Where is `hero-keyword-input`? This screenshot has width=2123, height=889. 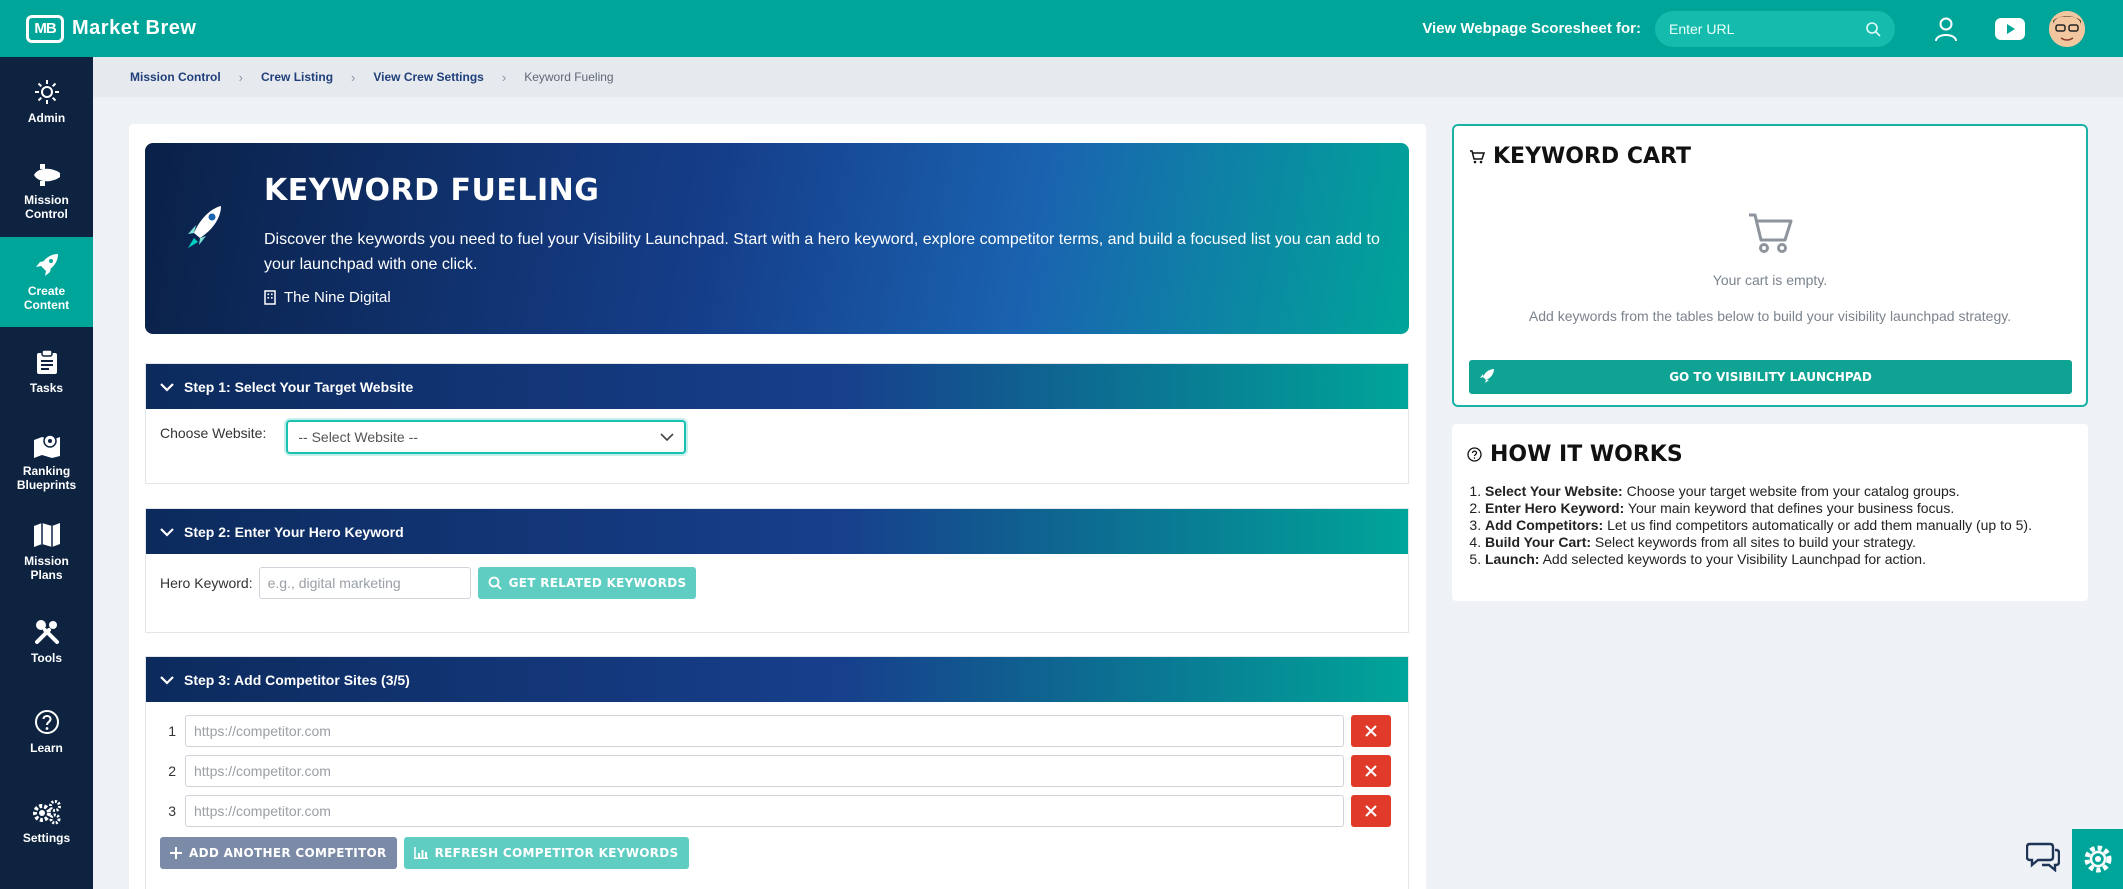
hero-keyword-input is located at coordinates (364, 583).